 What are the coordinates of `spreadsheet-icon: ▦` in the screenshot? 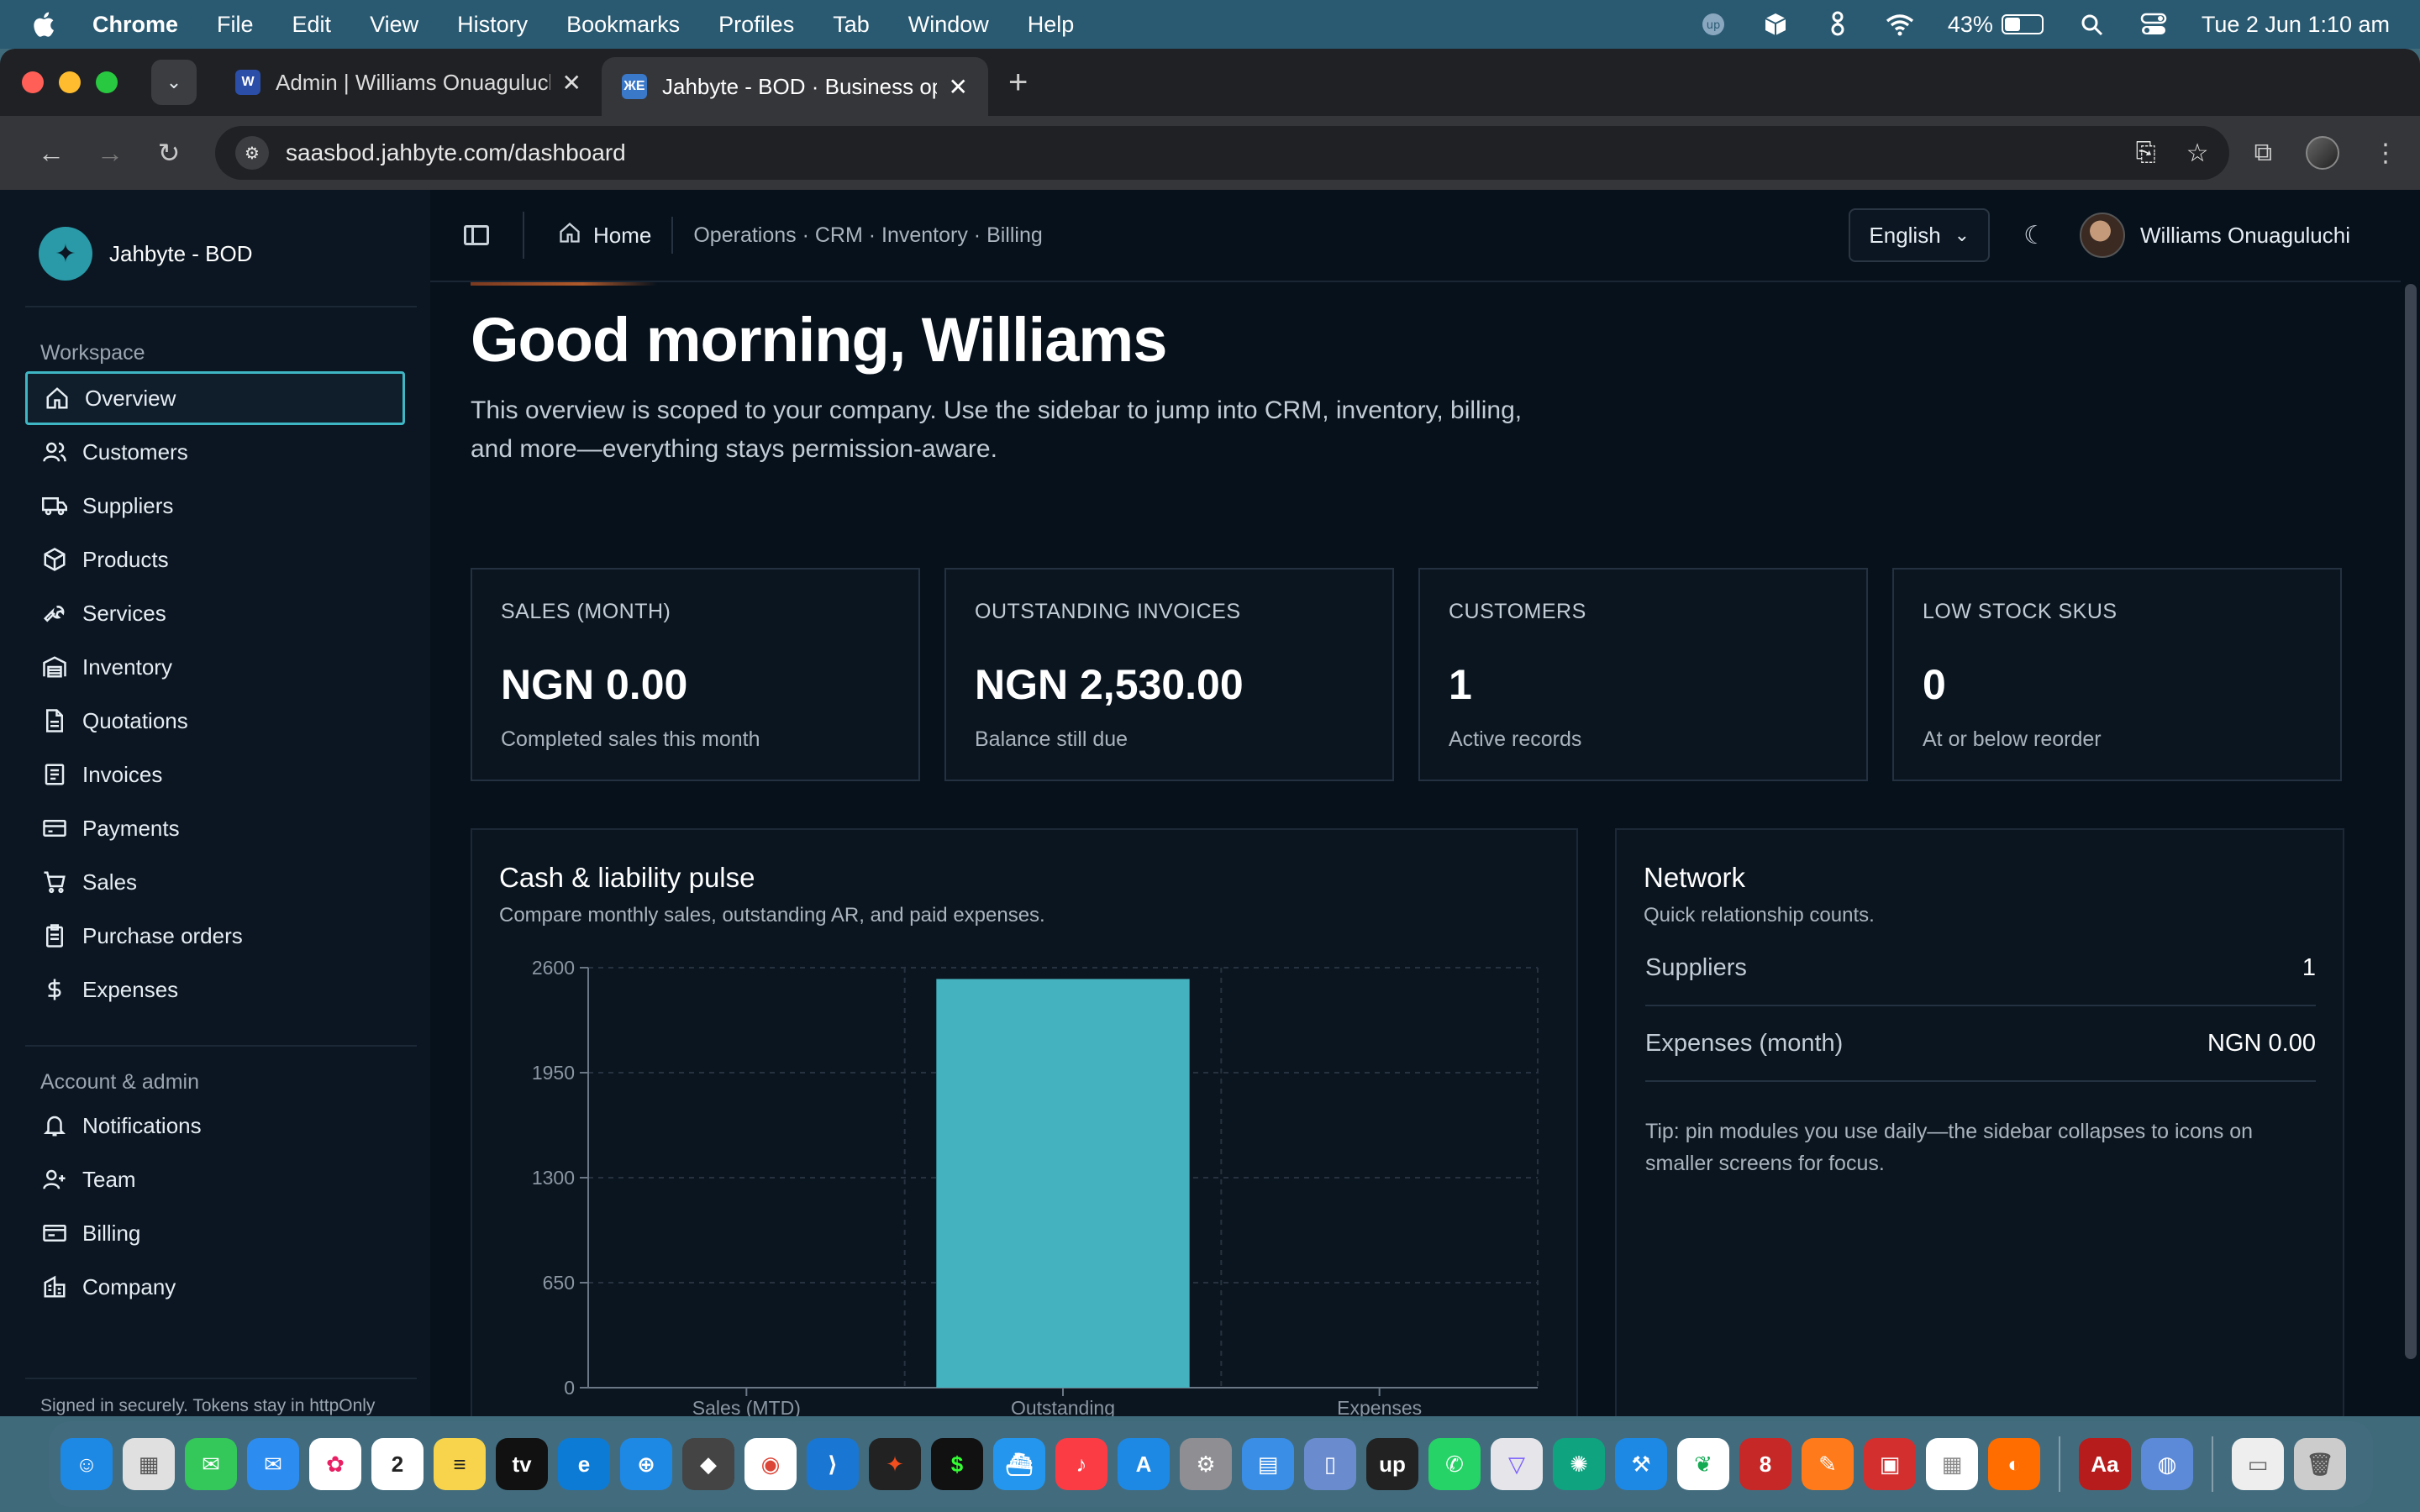 It's located at (1952, 1464).